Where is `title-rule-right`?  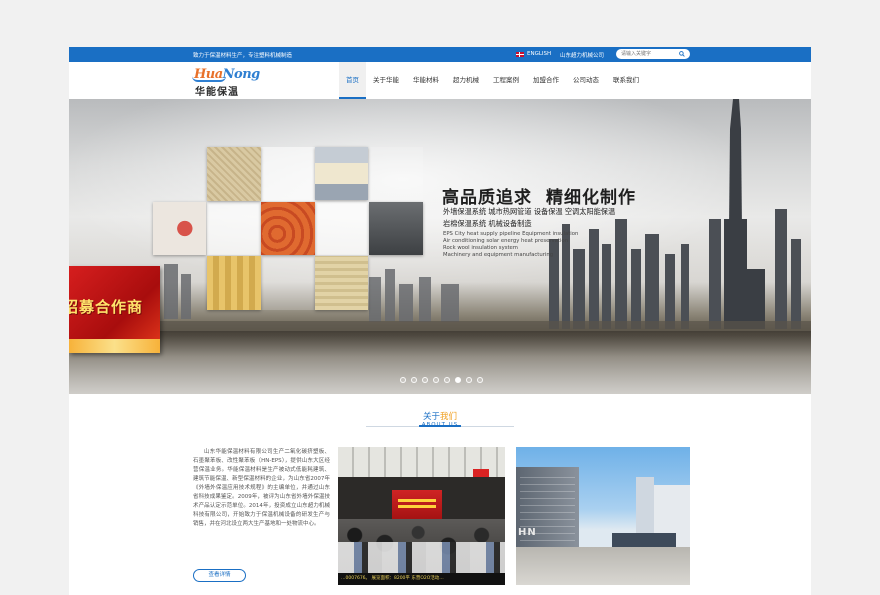
title-rule-right is located at coordinates (476, 426).